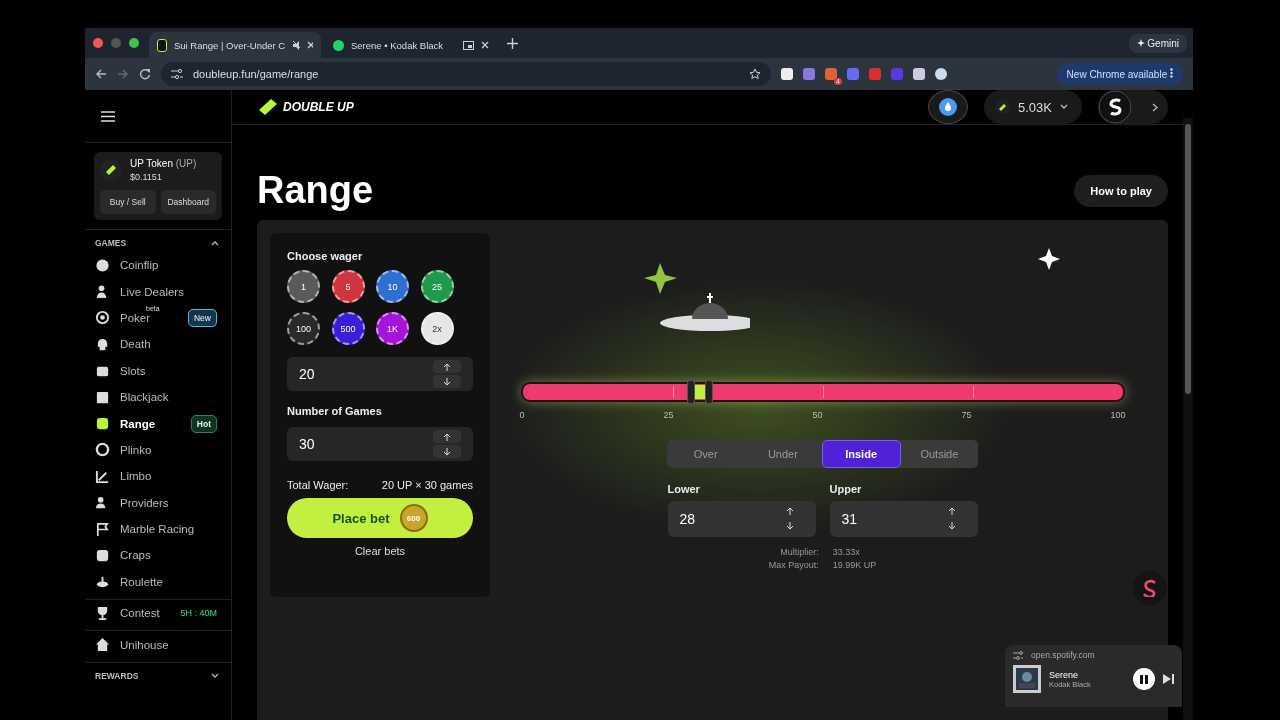 The image size is (1280, 720). I want to click on media-site: open.spotify.com, so click(1063, 655).